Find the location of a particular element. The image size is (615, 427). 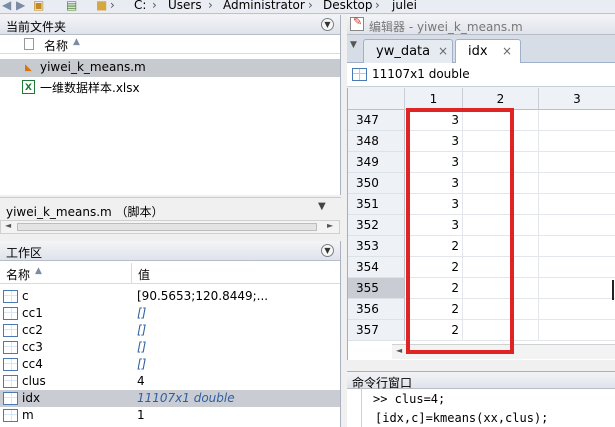

m-file-icon: ◣ is located at coordinates (28, 68).